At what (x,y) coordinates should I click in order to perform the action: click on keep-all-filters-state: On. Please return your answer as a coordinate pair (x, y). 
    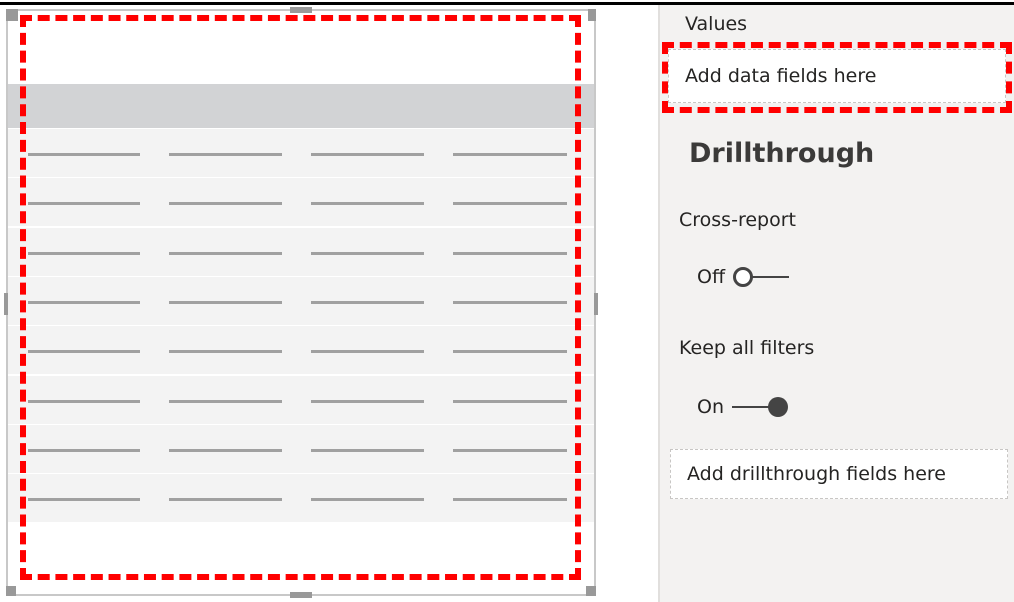
    Looking at the image, I should click on (710, 407).